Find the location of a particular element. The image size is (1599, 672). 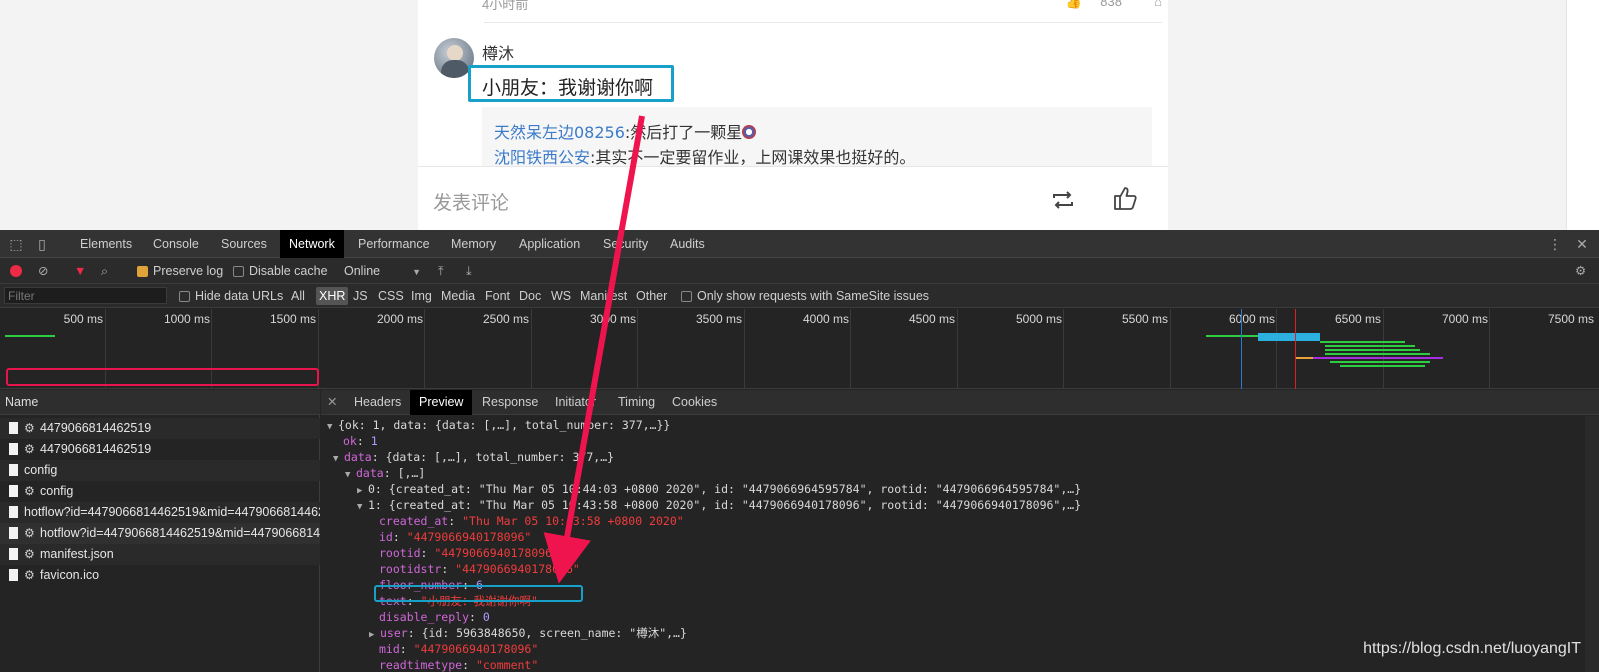

samesite-checkbox: Only show requests with SameSite issues is located at coordinates (805, 296).